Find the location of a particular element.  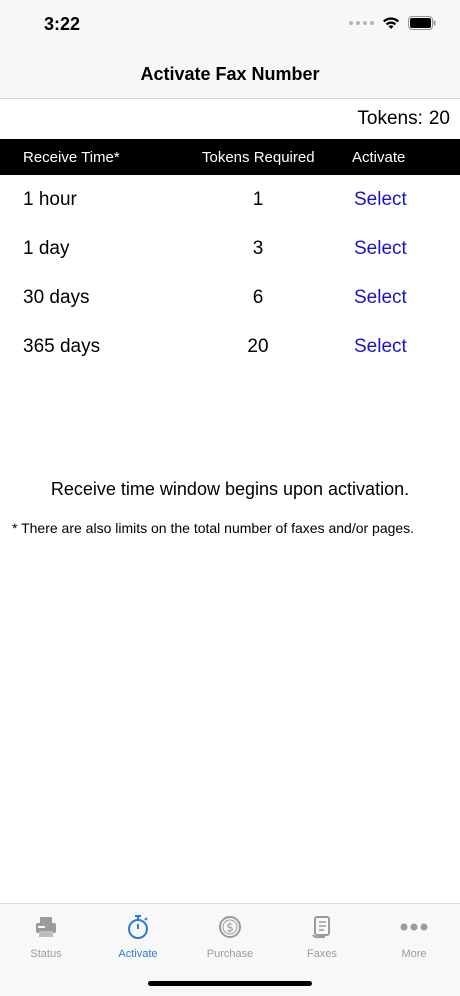

tokens-value: 20 is located at coordinates (439, 118).